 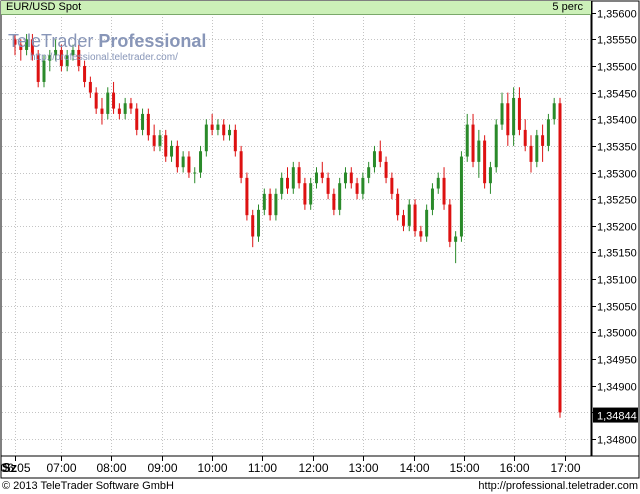 I want to click on price-tick-label: 1,35600, so click(x=617, y=15).